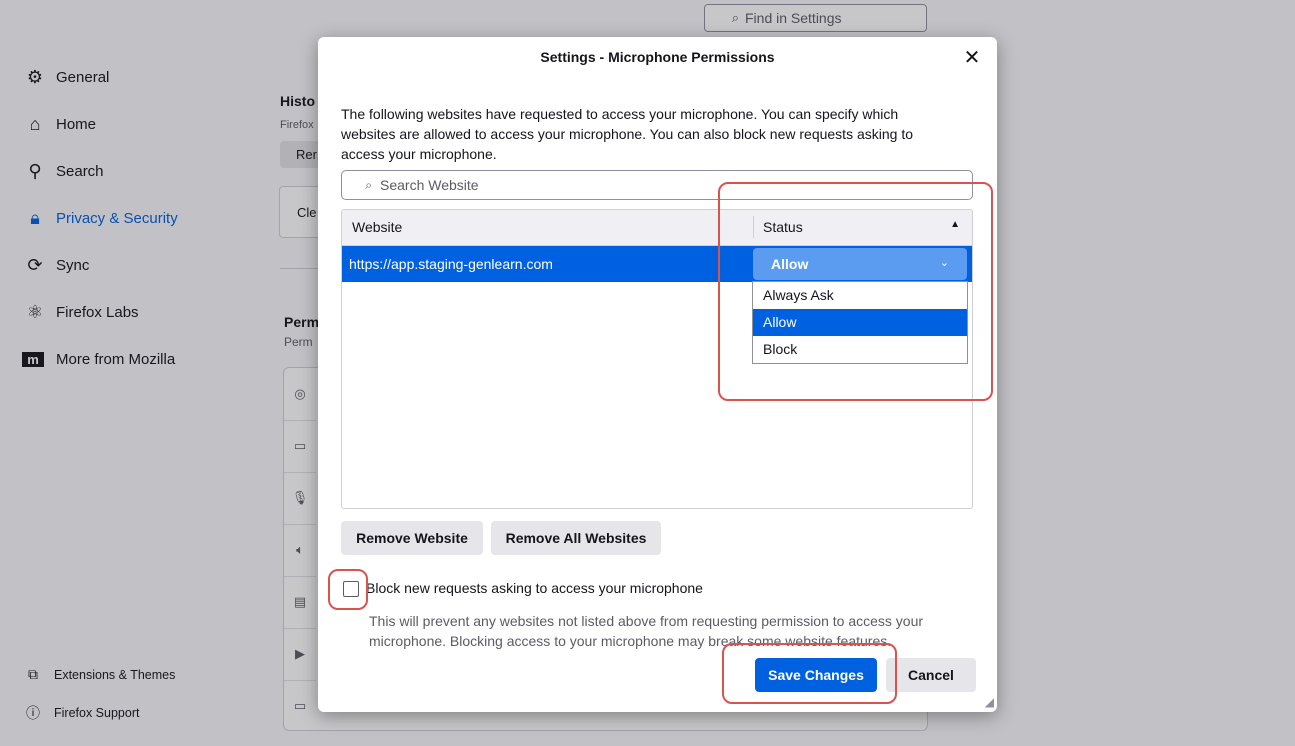 The image size is (1295, 746). Describe the element at coordinates (300, 394) in the screenshot. I see `location-icon: ◎` at that location.